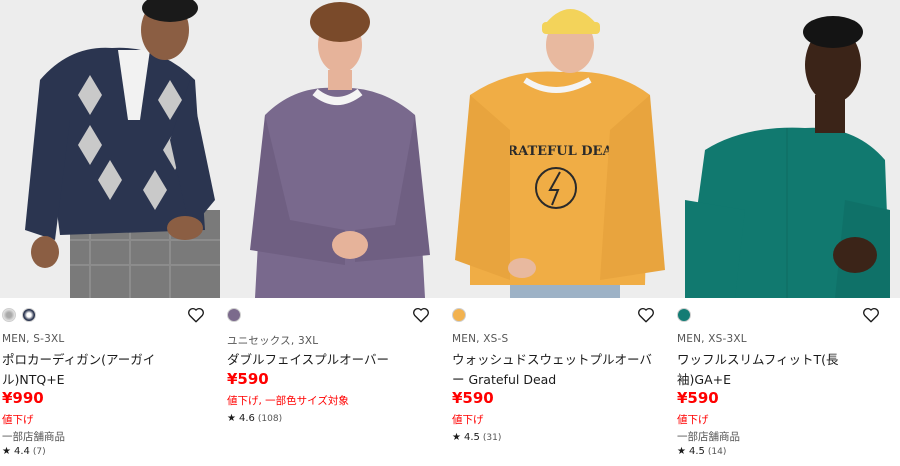 Image resolution: width=900 pixels, height=466 pixels. I want to click on product-gender-sizes: MEN, XS-S, so click(480, 339).